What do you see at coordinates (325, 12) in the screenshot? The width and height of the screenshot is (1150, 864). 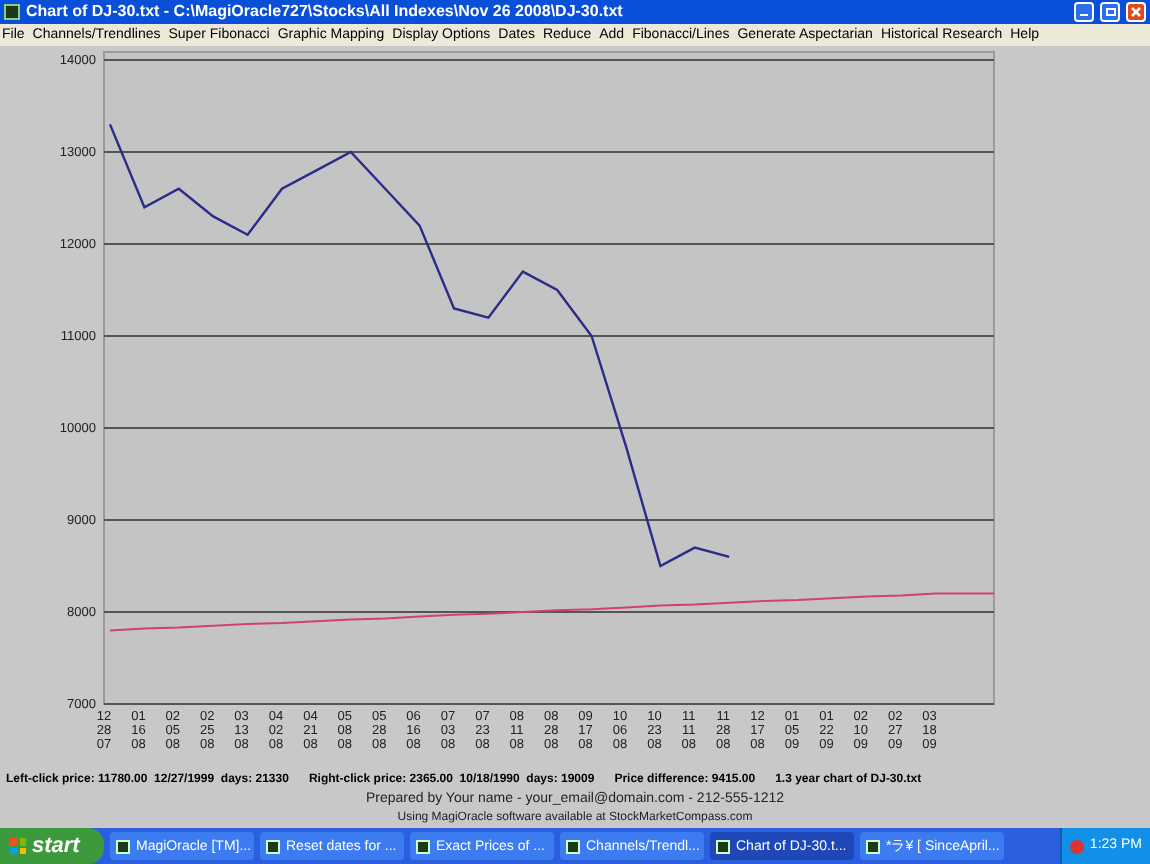 I see `window-title: Chart of DJ-30.txt - C:\MagiOracle727\Stocks\All Indexes\Nov 26 2008\DJ-30.txt` at bounding box center [325, 12].